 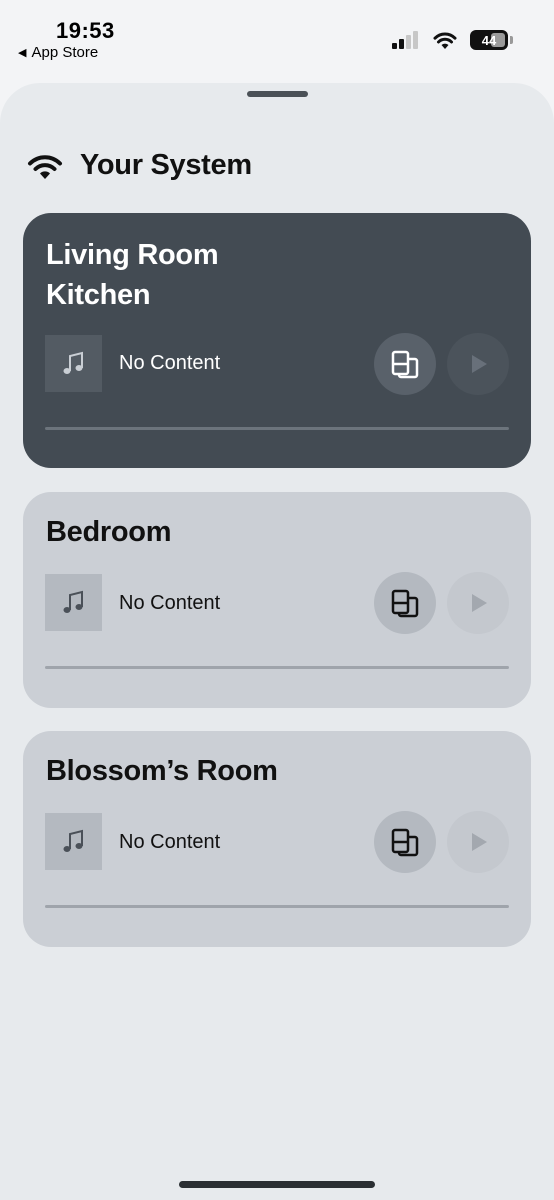 What do you see at coordinates (98, 295) in the screenshot?
I see `room-name: Kitchen` at bounding box center [98, 295].